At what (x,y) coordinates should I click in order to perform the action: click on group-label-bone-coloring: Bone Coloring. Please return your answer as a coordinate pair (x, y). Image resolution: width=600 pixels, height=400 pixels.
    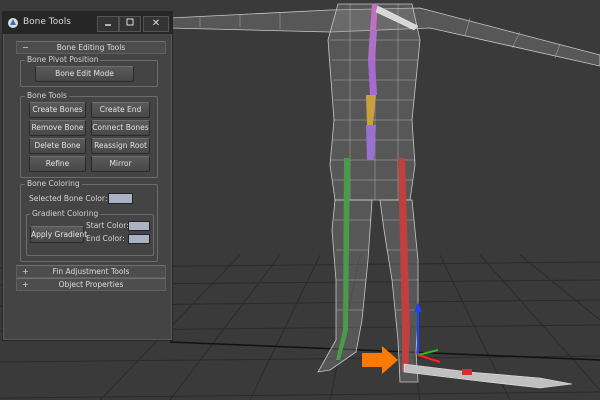
    Looking at the image, I should click on (53, 183).